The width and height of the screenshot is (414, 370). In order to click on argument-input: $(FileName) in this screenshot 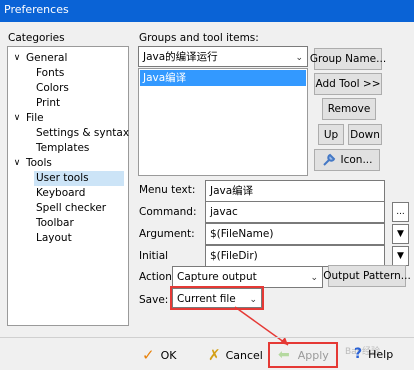, I will do `click(295, 234)`.